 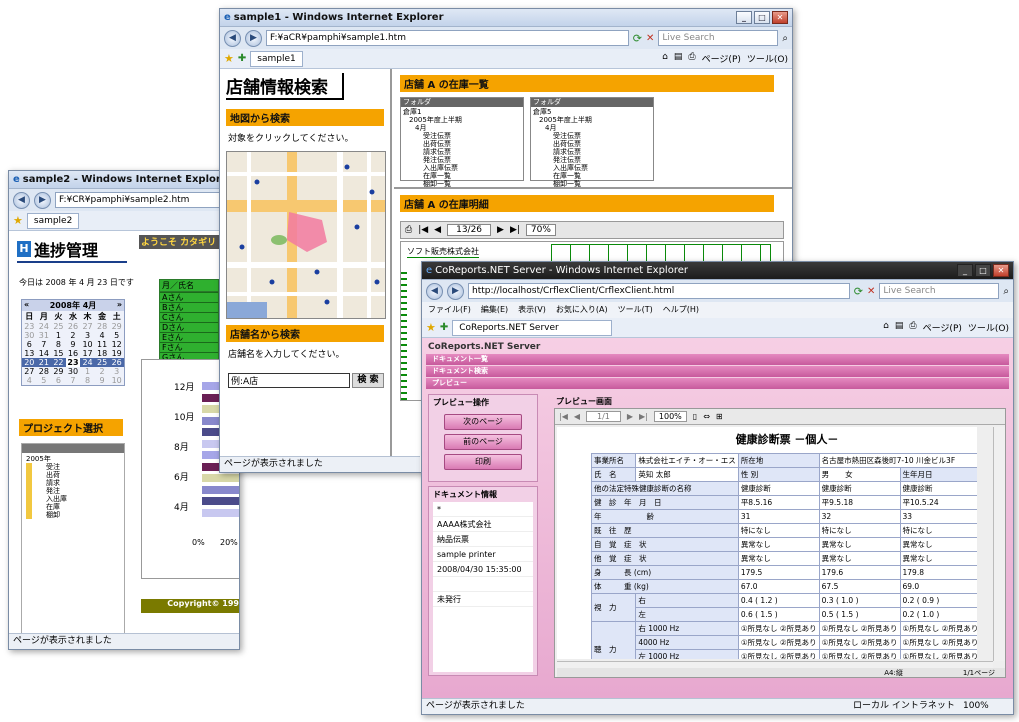 What do you see at coordinates (289, 380) in the screenshot?
I see `store-name-input` at bounding box center [289, 380].